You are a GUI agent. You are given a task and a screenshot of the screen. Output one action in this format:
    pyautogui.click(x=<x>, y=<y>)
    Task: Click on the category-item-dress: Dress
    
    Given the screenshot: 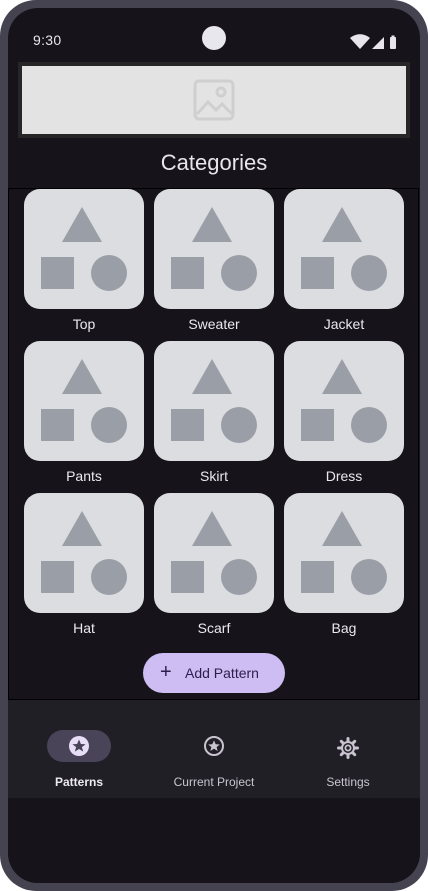 What is the action you would take?
    pyautogui.click(x=344, y=415)
    